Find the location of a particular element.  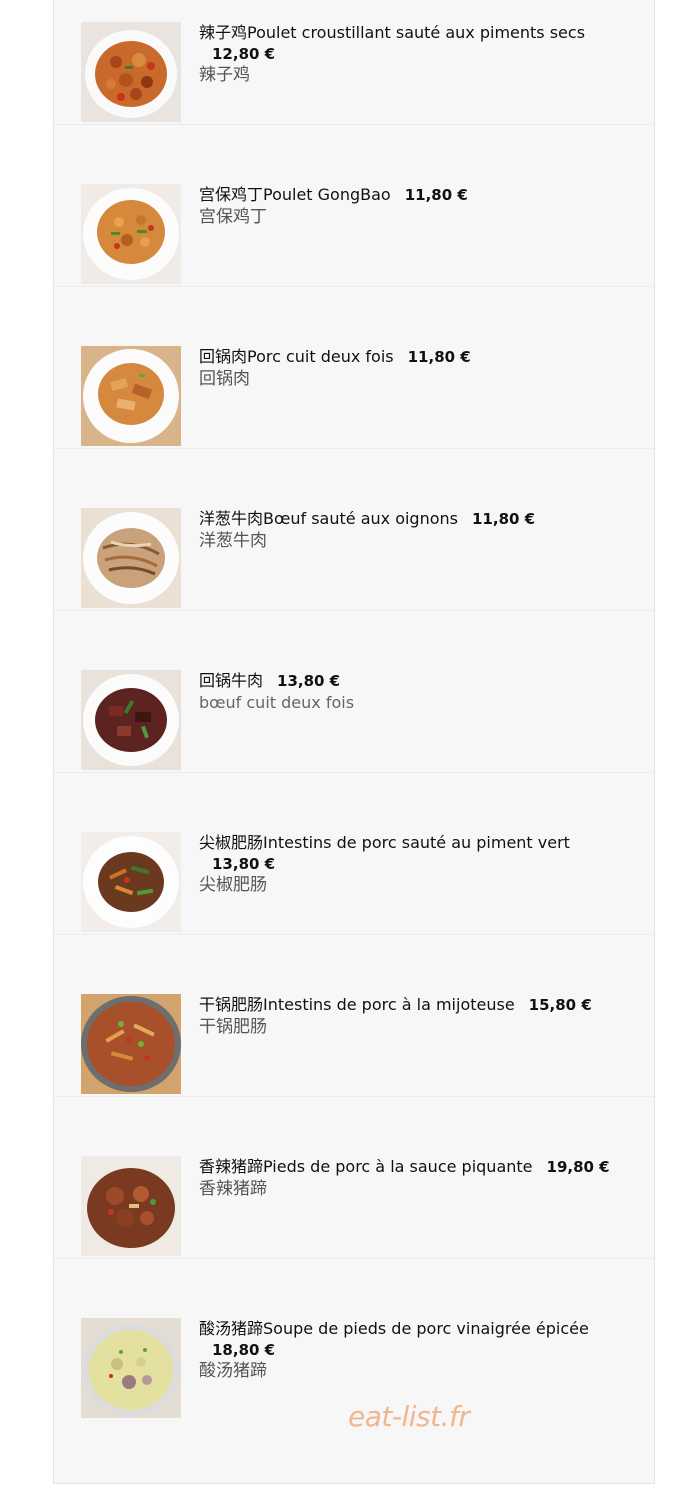

dish-title: 回锅肉Porc cuit deux fois 11,80 € is located at coordinates (414, 357).